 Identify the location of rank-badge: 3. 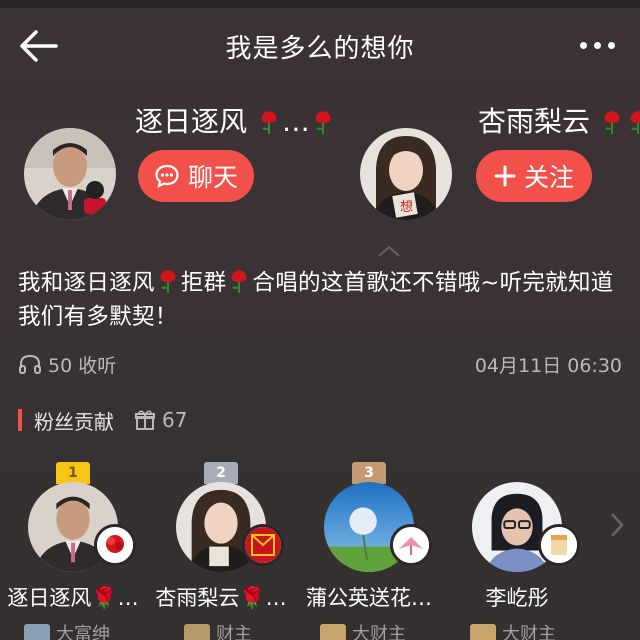
(369, 473).